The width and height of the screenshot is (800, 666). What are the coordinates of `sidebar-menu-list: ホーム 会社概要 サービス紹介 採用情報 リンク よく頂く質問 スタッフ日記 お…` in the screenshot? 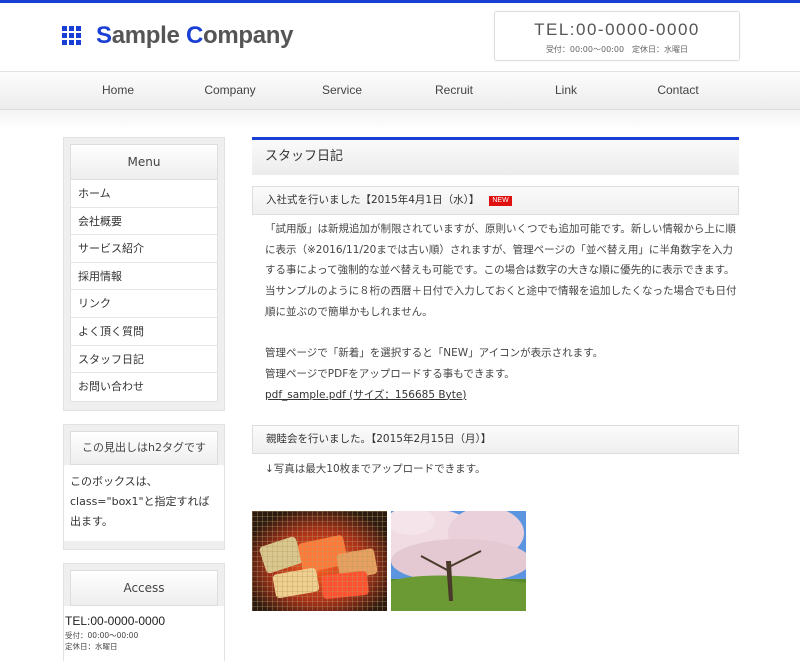 It's located at (144, 291).